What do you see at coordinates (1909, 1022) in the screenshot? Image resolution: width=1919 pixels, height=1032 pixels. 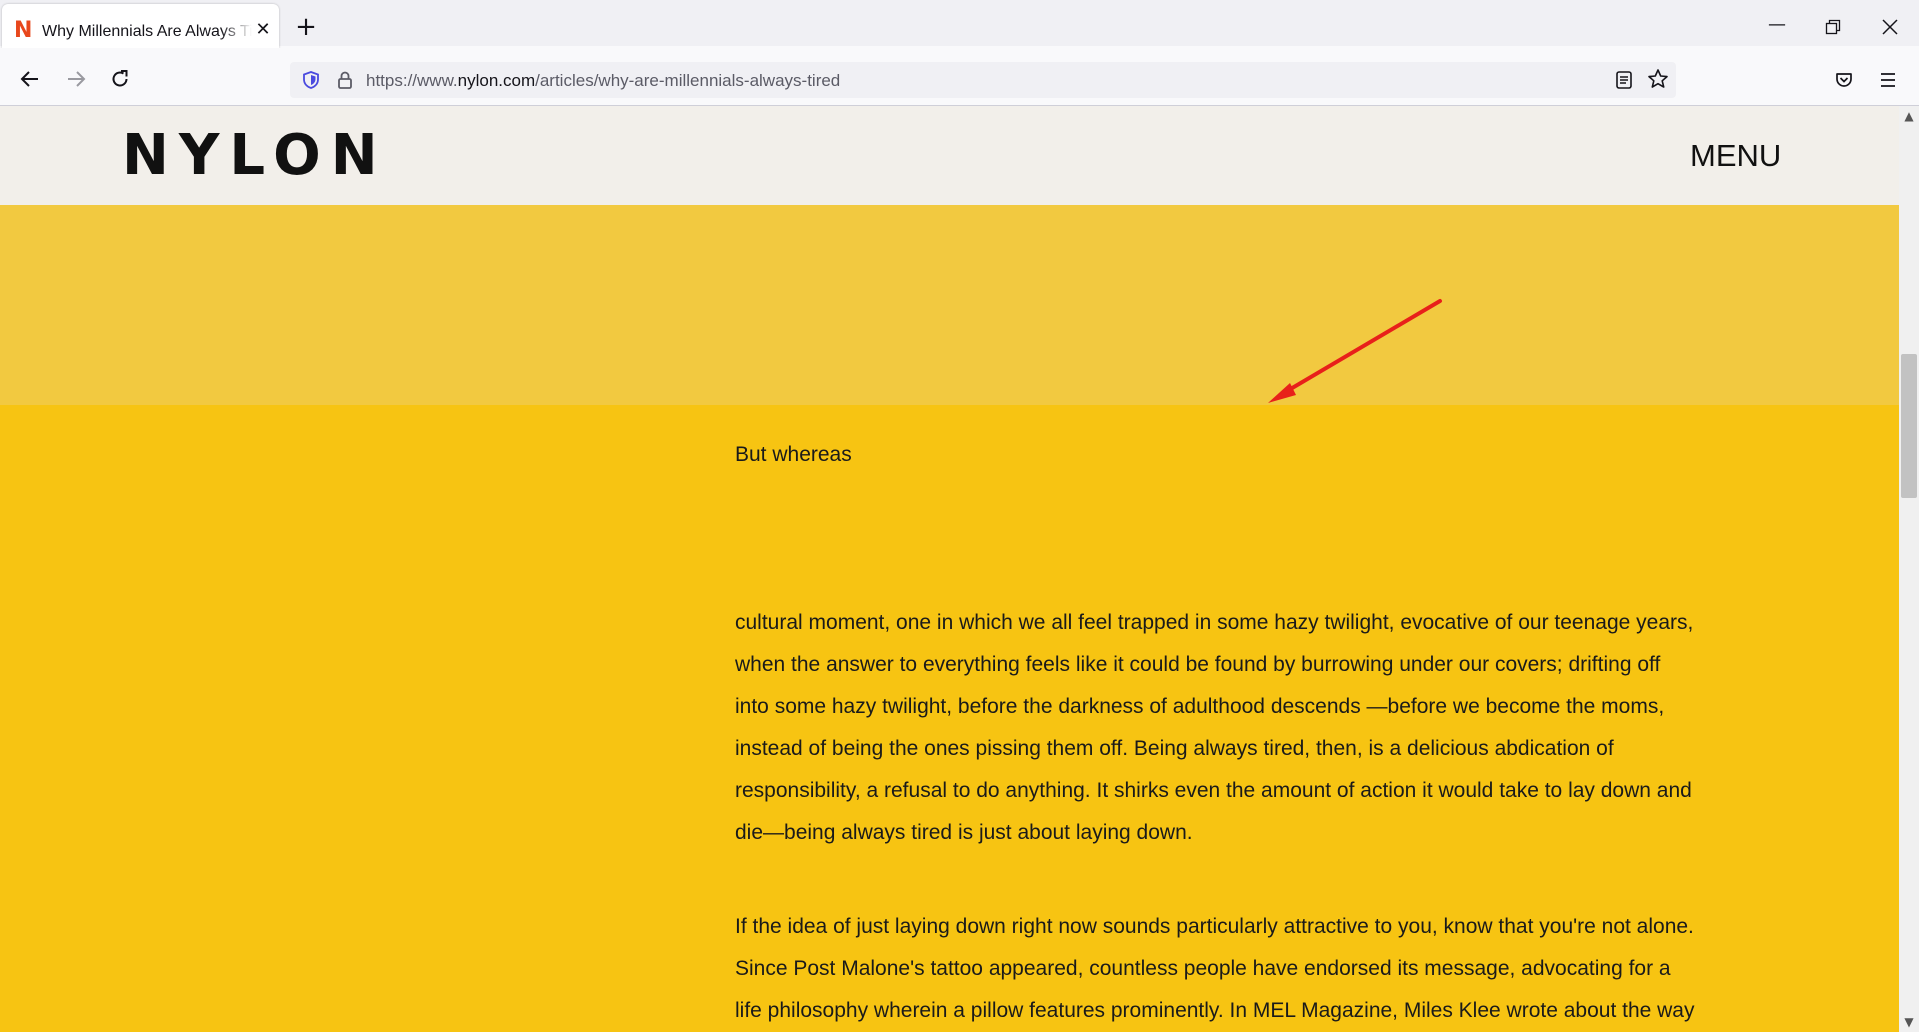 I see `scroll-down-icon: ▼` at bounding box center [1909, 1022].